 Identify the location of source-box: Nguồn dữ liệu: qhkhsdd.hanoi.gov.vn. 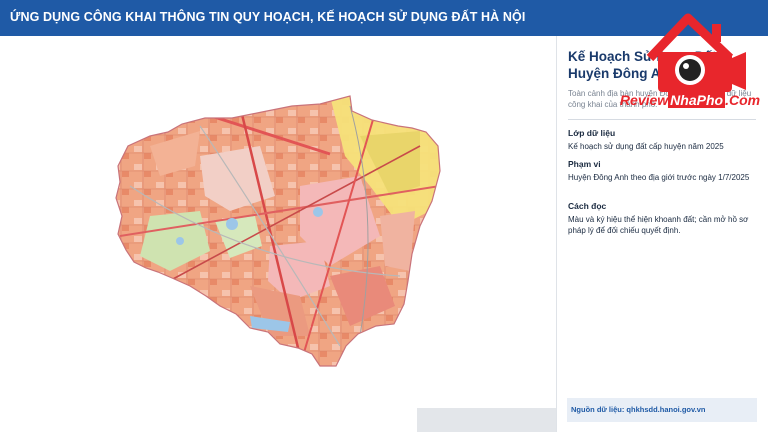
(662, 410).